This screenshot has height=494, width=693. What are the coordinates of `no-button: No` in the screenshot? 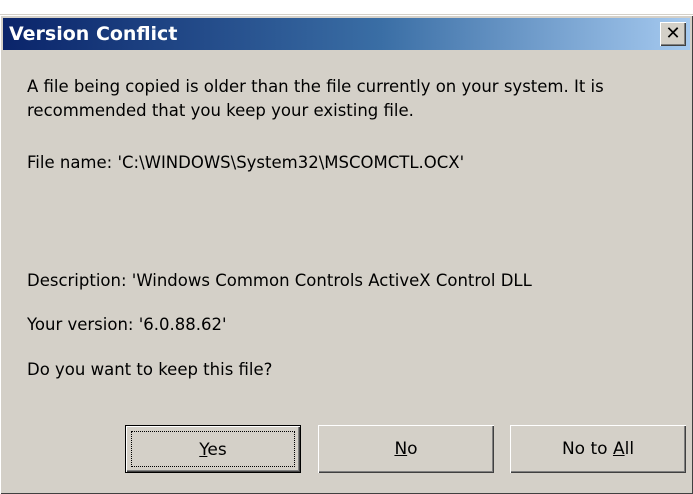 It's located at (406, 449).